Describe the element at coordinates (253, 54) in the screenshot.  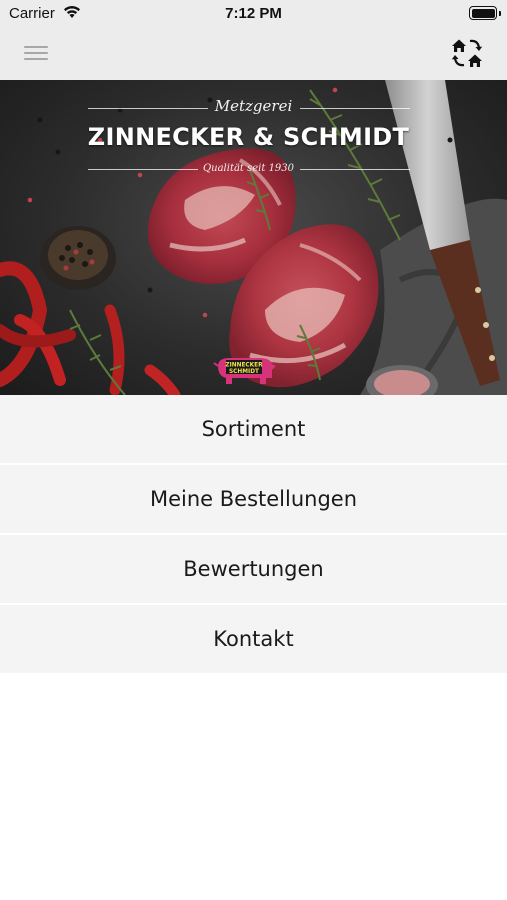
I see `navigation-bar` at that location.